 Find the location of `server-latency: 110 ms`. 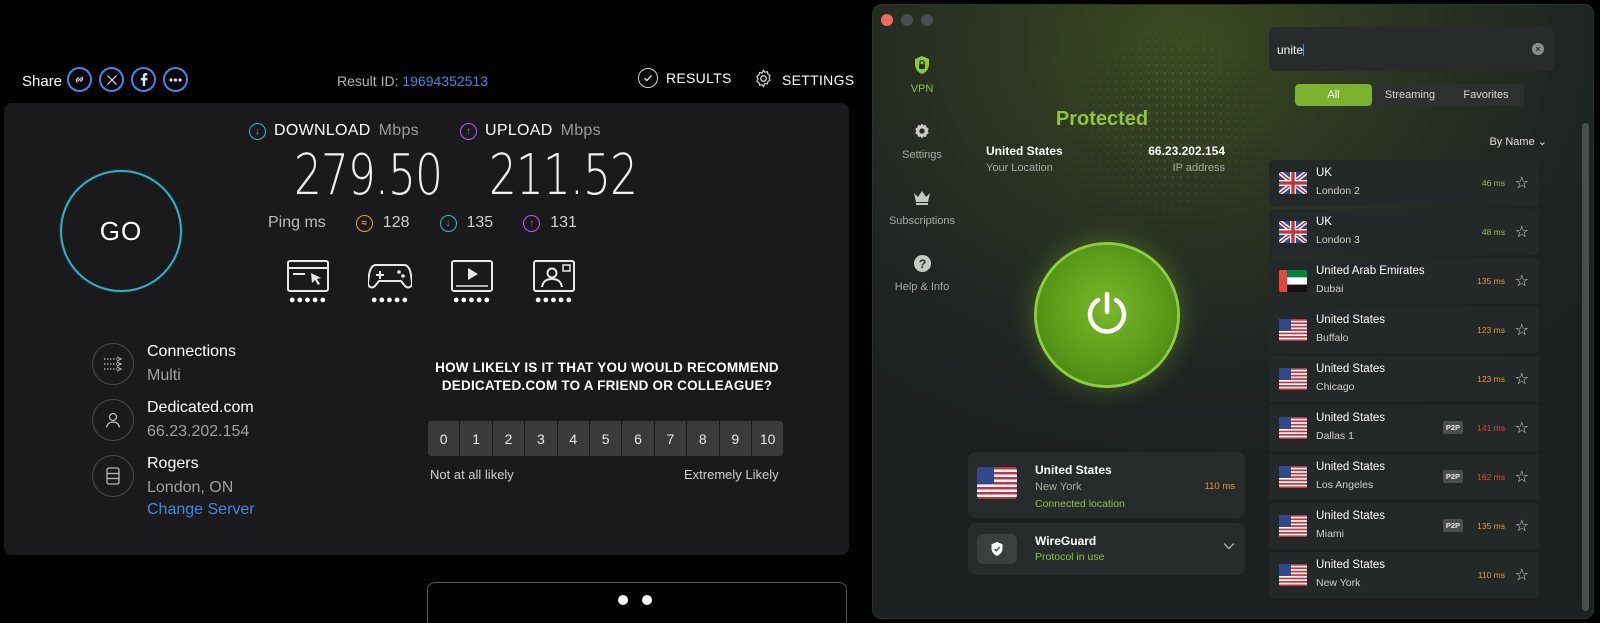

server-latency: 110 ms is located at coordinates (1491, 575).